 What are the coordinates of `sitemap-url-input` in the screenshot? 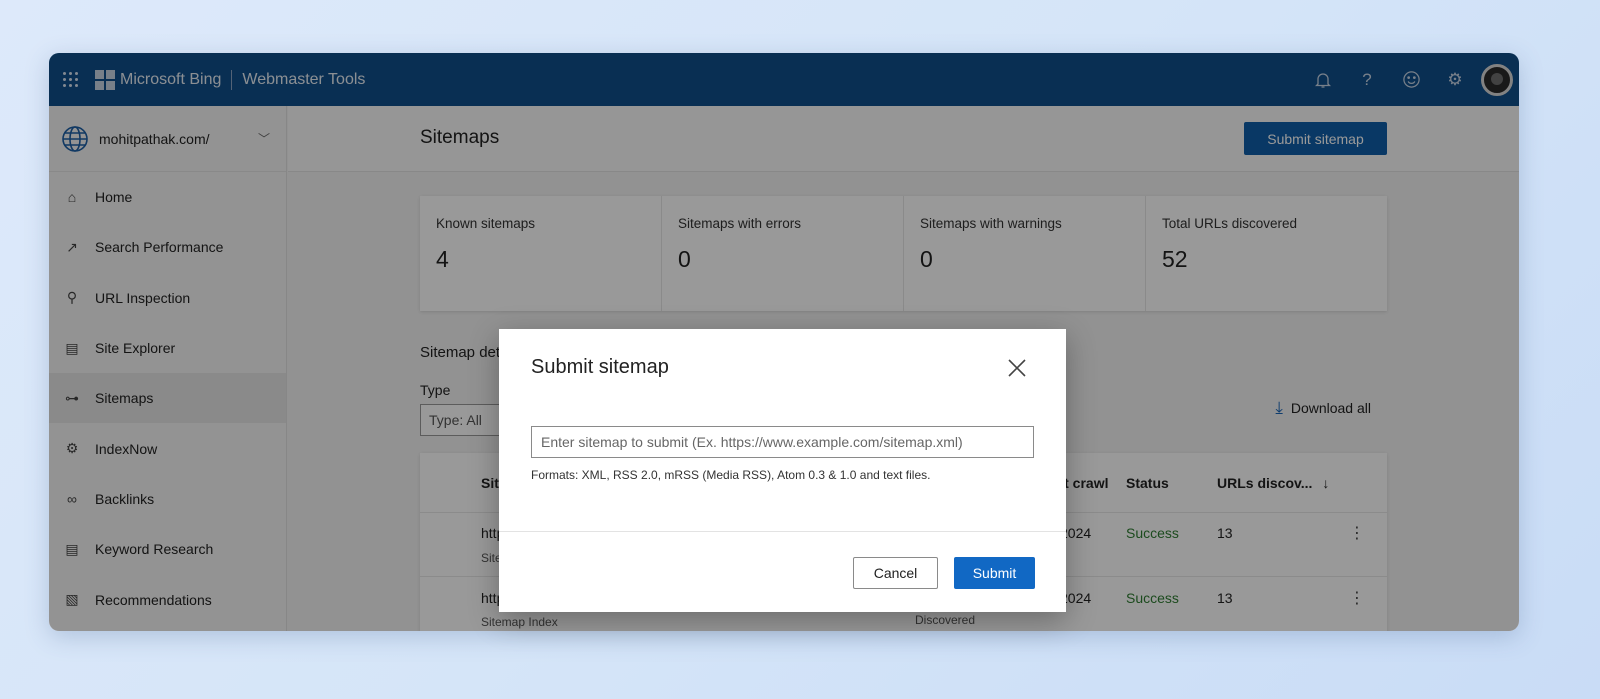 It's located at (782, 442).